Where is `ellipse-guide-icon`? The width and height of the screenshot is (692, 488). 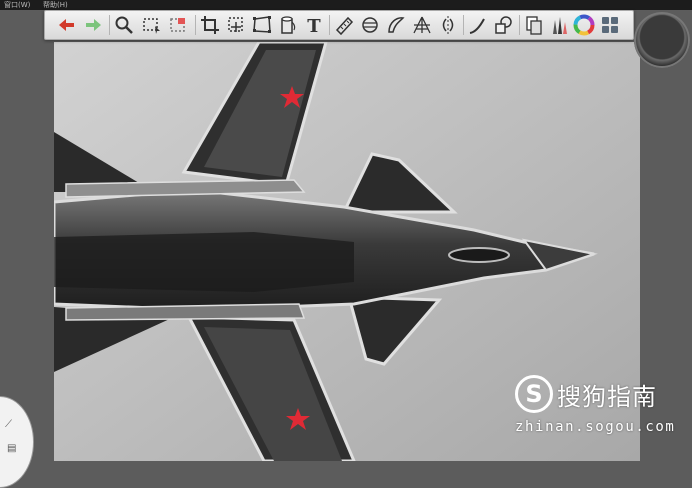 ellipse-guide-icon is located at coordinates (370, 25).